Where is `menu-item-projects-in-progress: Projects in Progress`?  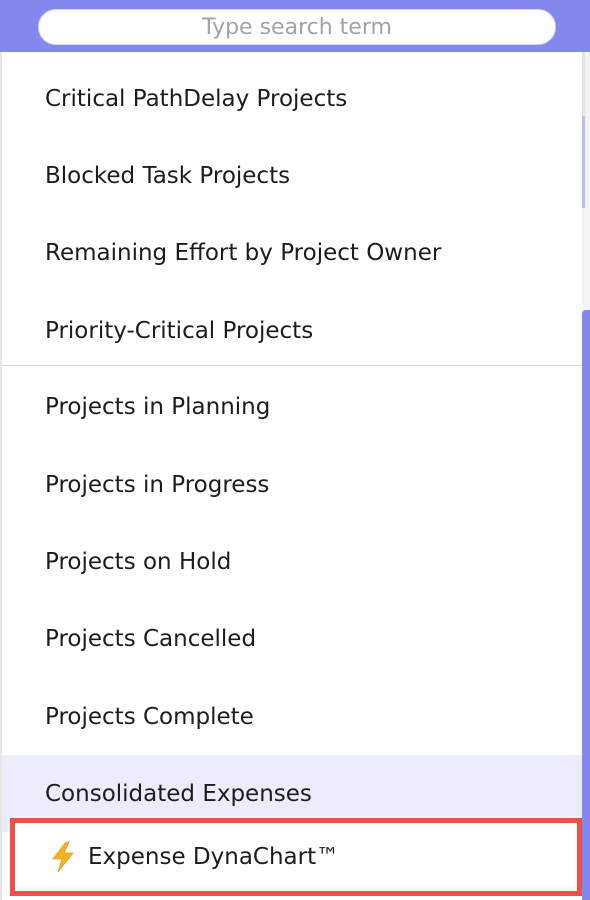 menu-item-projects-in-progress: Projects in Progress is located at coordinates (292, 484).